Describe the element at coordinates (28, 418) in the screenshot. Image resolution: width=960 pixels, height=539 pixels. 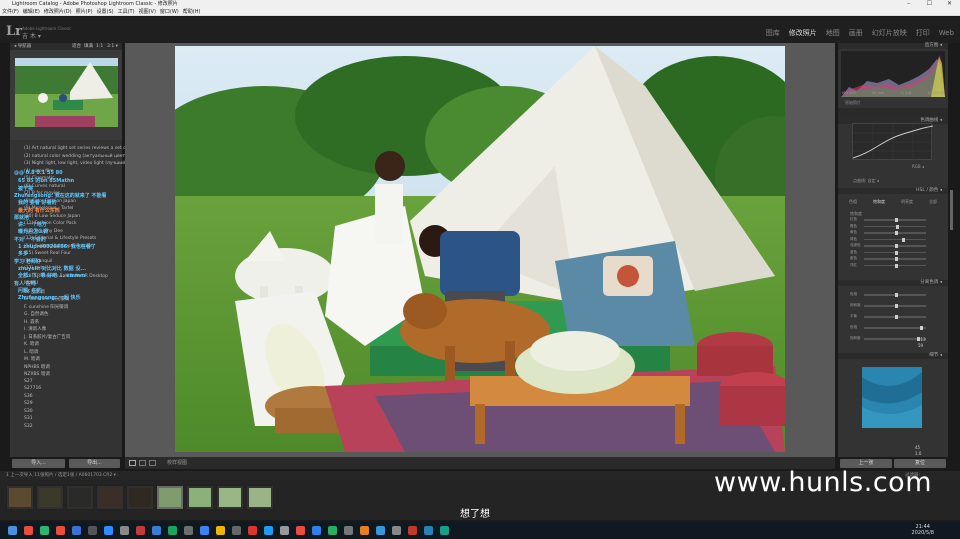
I see `preset-item: S31` at that location.